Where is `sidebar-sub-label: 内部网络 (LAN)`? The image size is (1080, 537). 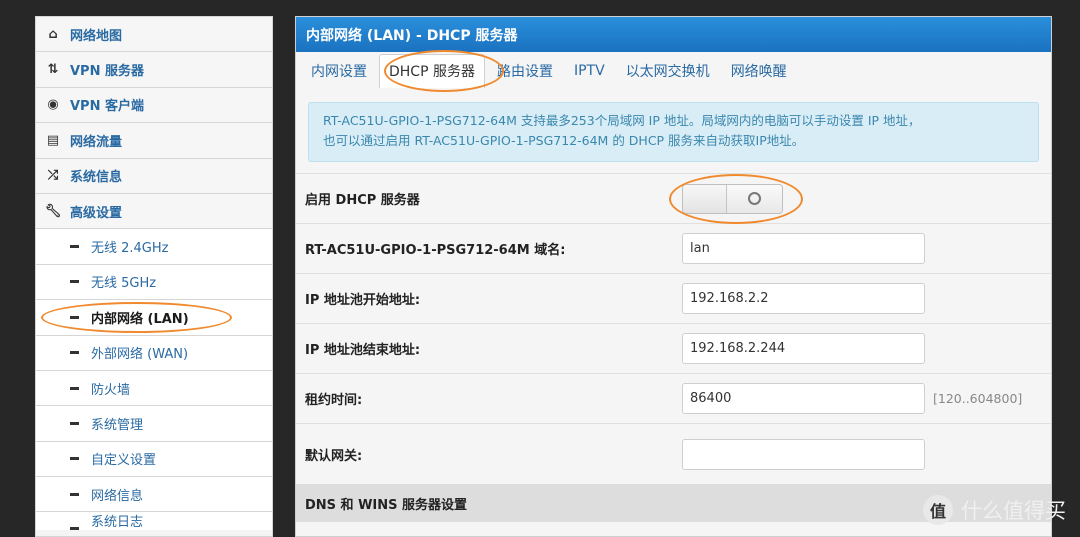
sidebar-sub-label: 内部网络 (LAN) is located at coordinates (140, 319).